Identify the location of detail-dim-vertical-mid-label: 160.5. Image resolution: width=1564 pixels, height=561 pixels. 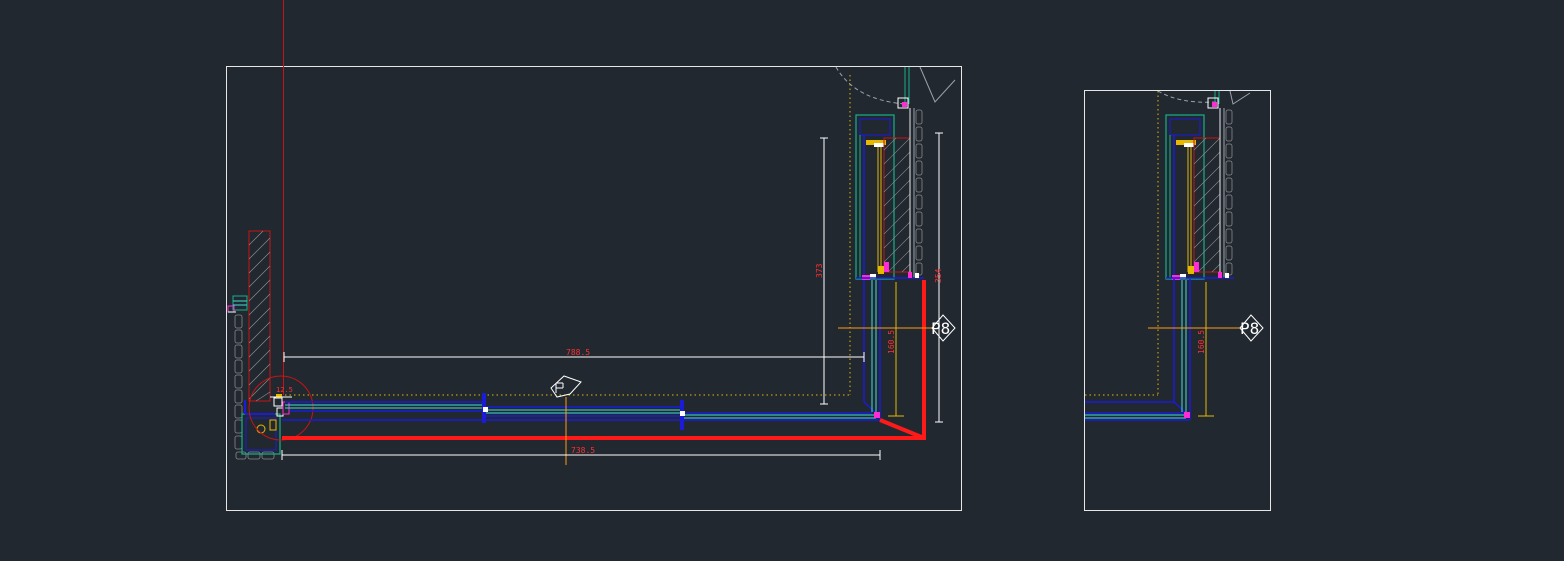
(1201, 342).